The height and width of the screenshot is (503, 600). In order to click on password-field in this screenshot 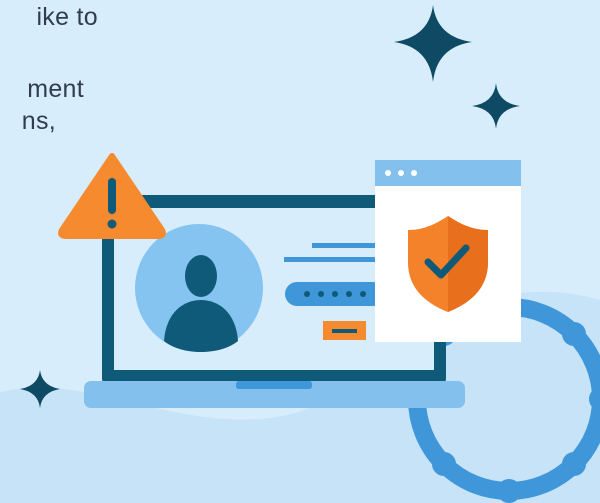, I will do `click(335, 294)`.